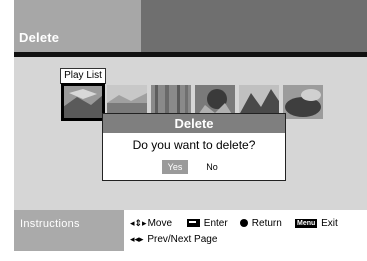 This screenshot has height=261, width=367. What do you see at coordinates (175, 167) in the screenshot?
I see `yes-button: Yes` at bounding box center [175, 167].